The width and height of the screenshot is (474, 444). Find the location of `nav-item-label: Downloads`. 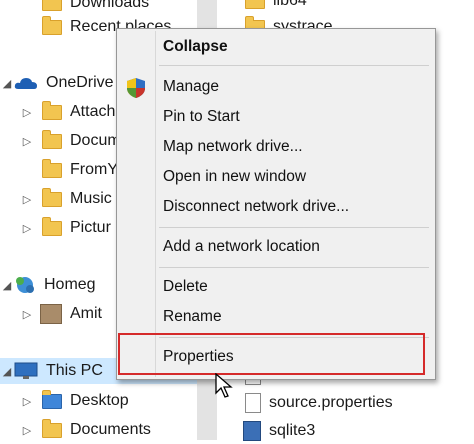

nav-item-label: Downloads is located at coordinates (110, 5).